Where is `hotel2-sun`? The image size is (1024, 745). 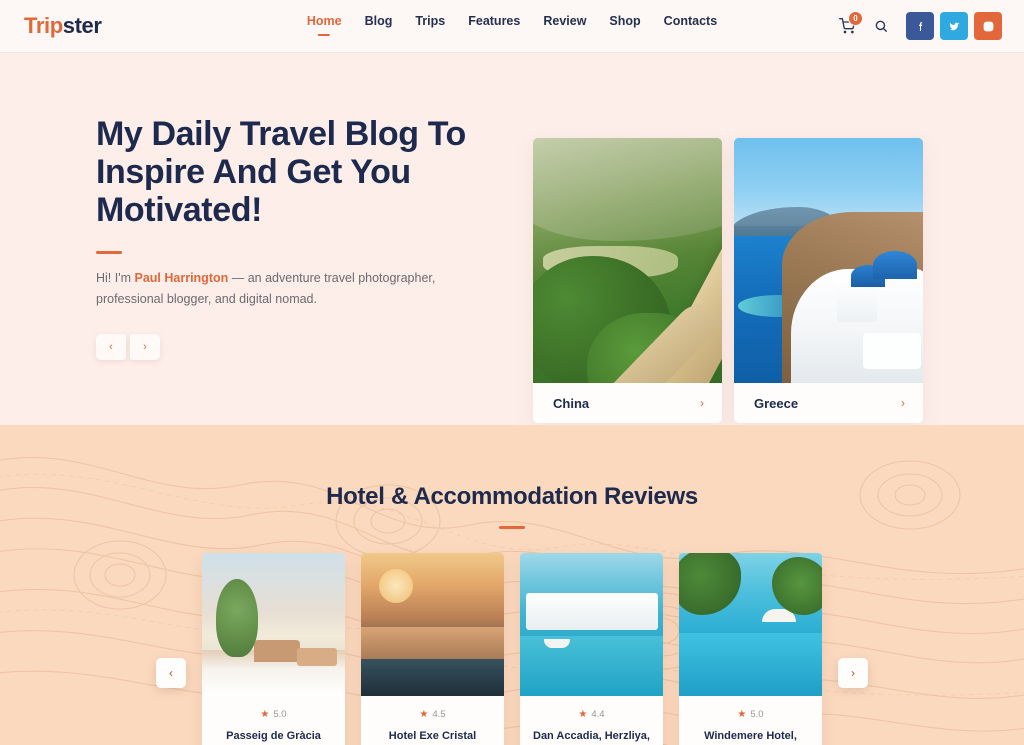 hotel2-sun is located at coordinates (396, 586).